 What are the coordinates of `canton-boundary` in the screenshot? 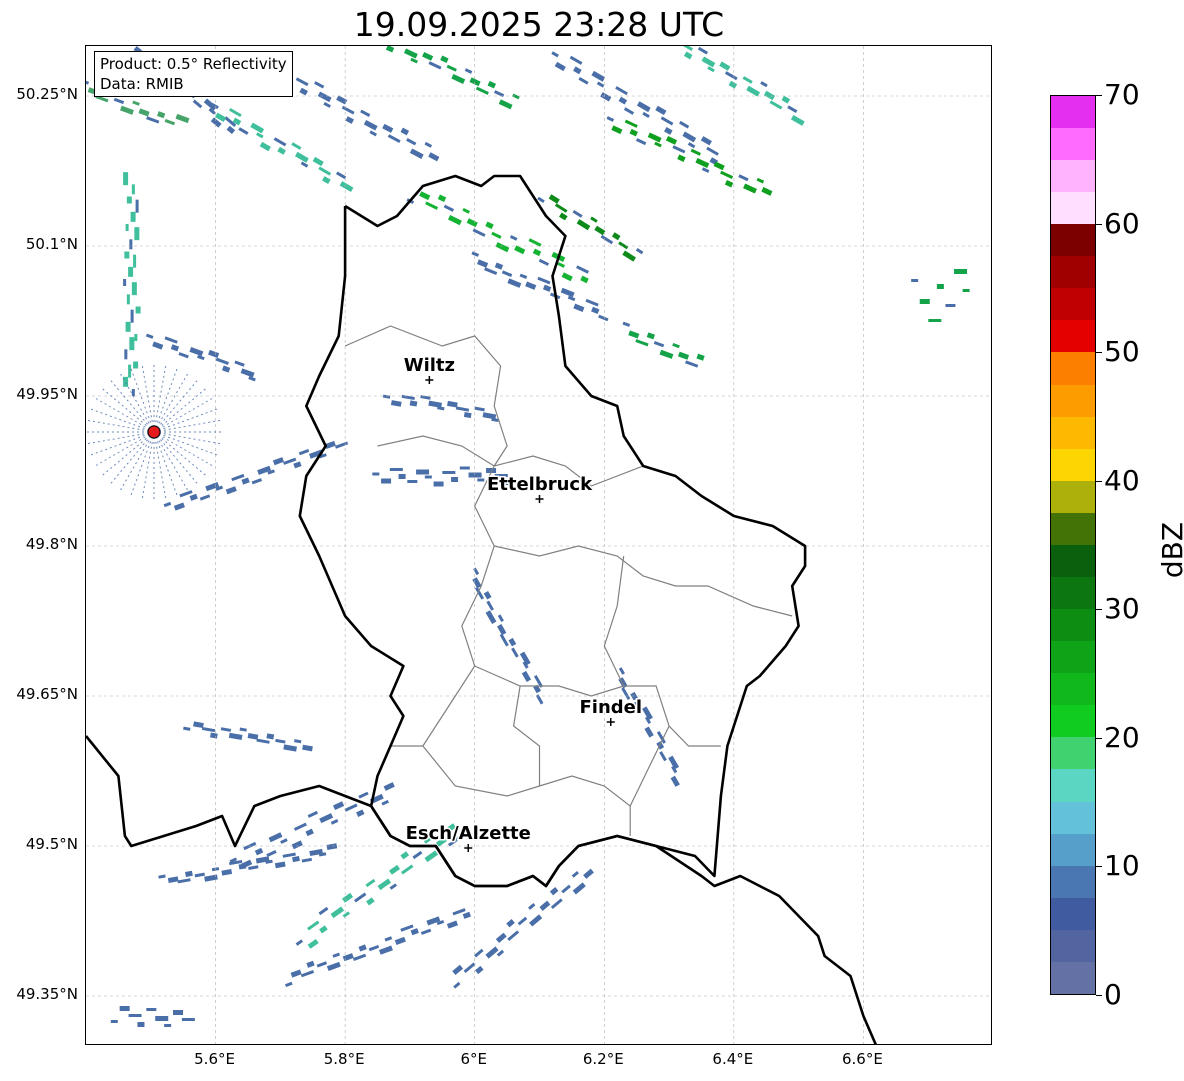 It's located at (649, 766).